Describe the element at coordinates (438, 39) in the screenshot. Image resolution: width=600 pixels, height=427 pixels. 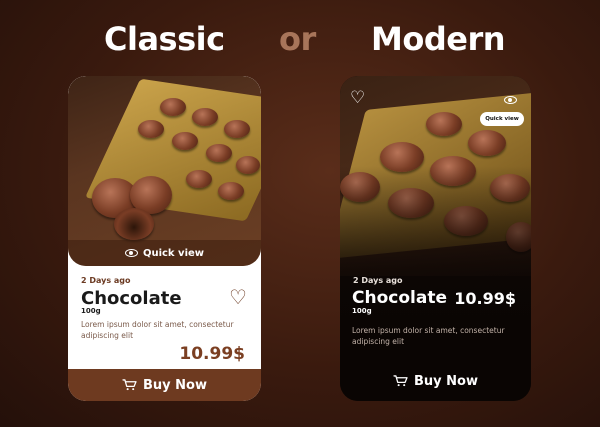
I see `headline-modern: Modern` at that location.